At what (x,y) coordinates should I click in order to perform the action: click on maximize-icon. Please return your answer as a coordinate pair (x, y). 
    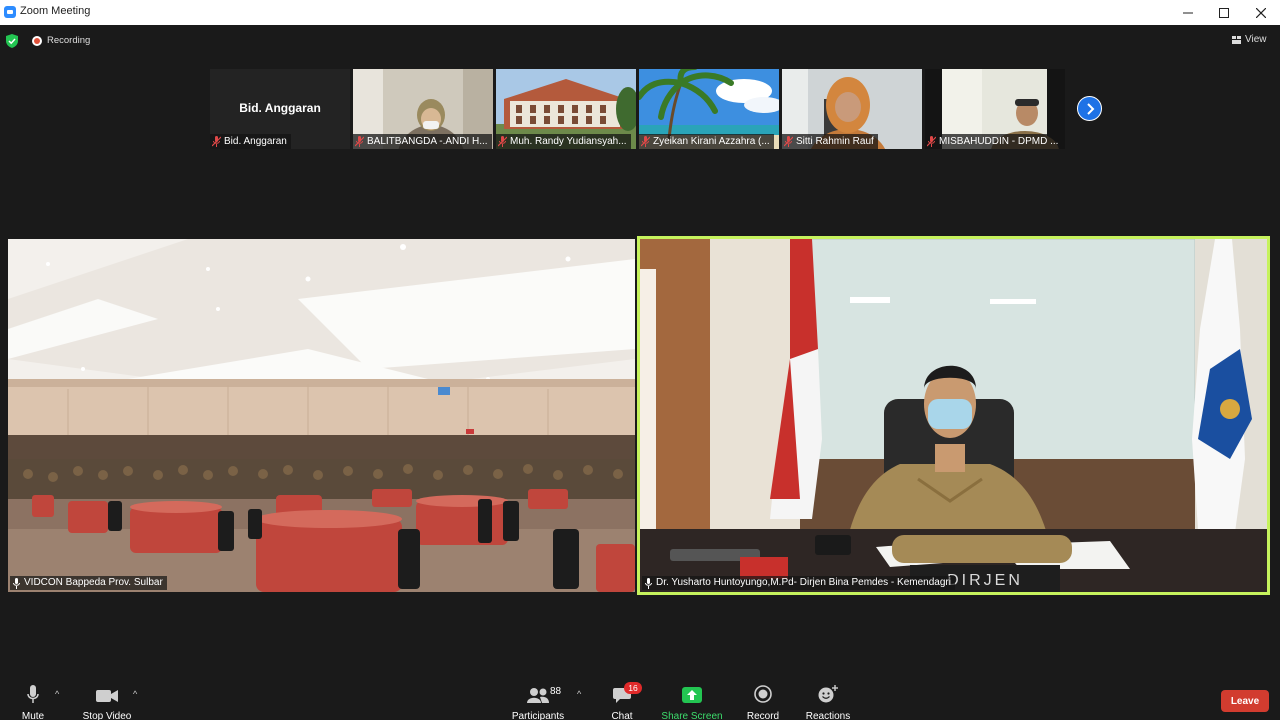
    Looking at the image, I should click on (1224, 12).